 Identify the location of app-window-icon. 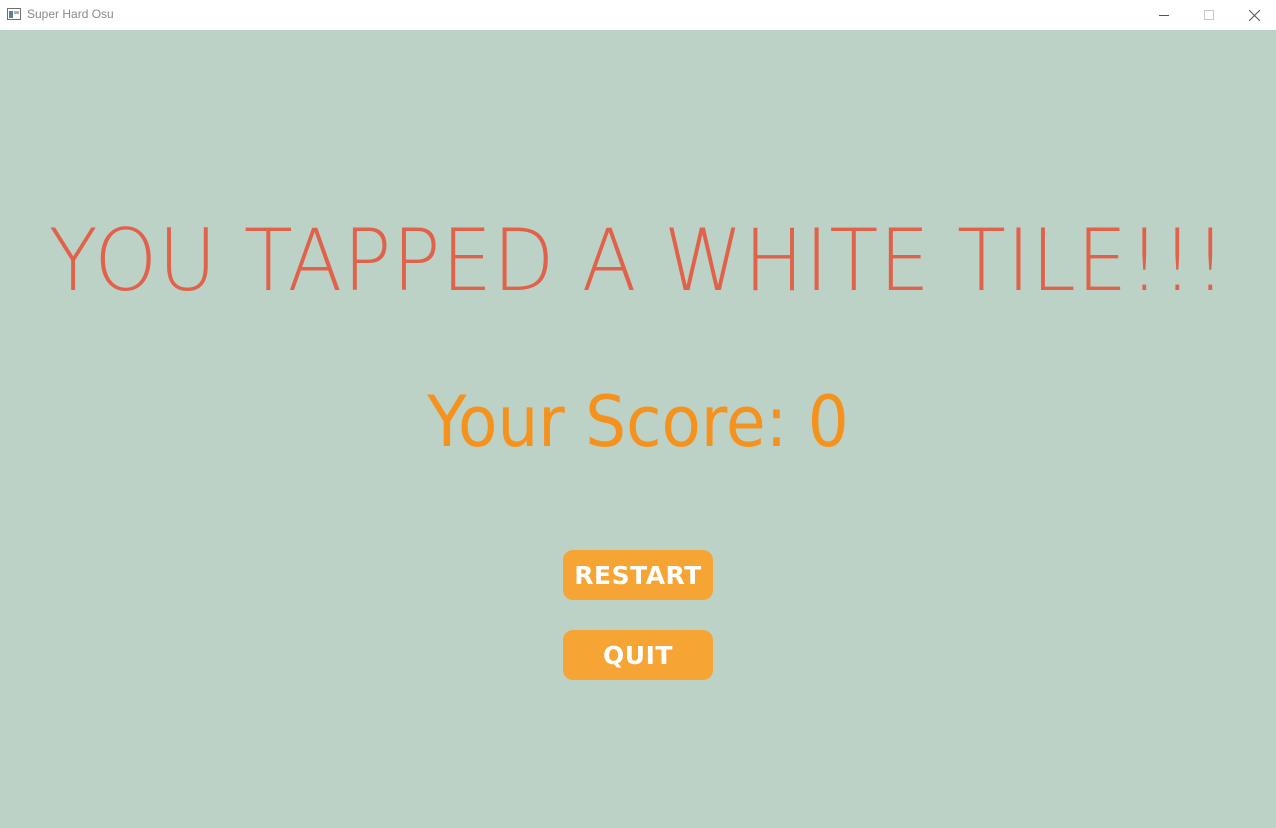
(14, 14).